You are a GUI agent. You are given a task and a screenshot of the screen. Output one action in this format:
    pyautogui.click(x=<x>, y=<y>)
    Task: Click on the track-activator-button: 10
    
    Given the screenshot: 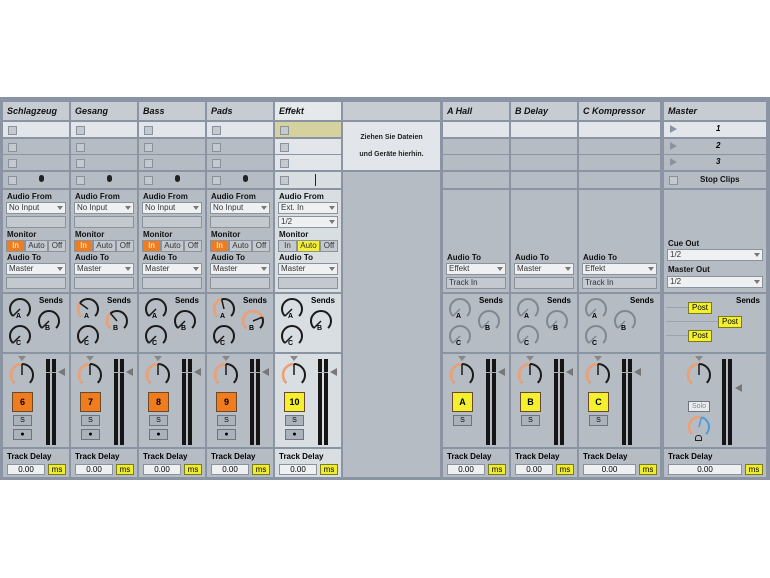 What is the action you would take?
    pyautogui.click(x=294, y=402)
    